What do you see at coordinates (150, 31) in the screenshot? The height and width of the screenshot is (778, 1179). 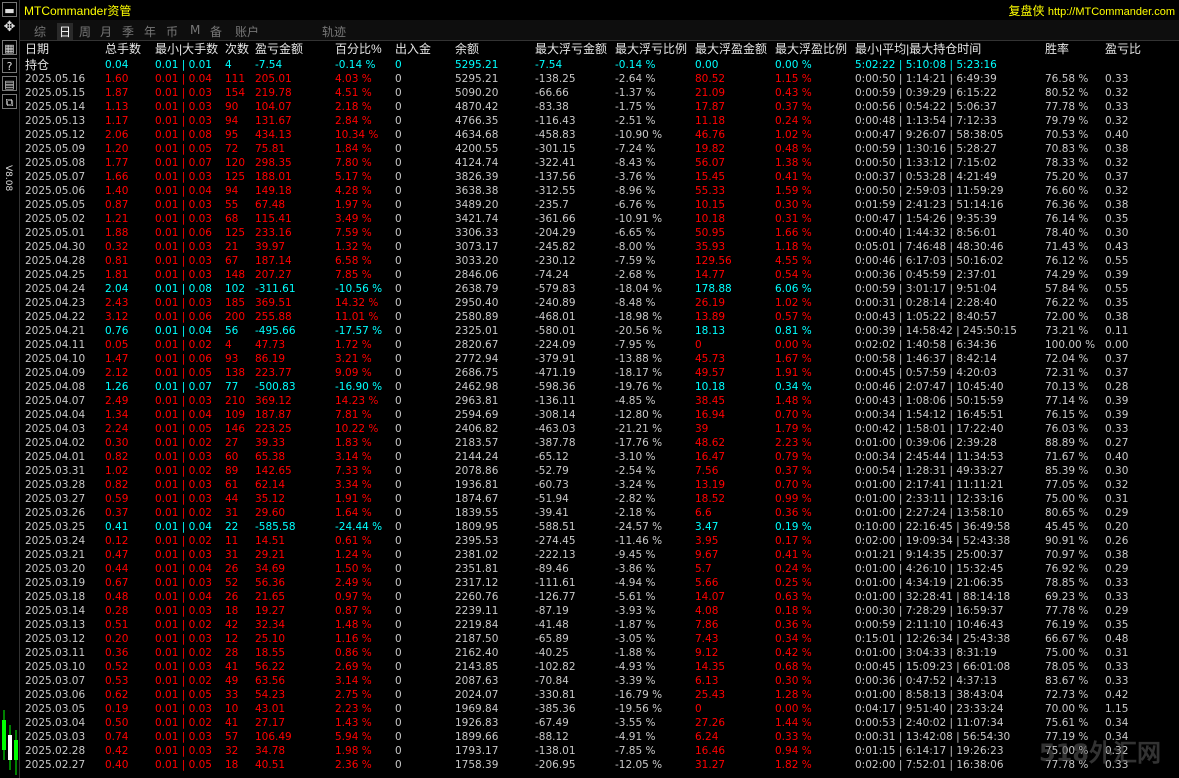 I see `tab-5: 年` at bounding box center [150, 31].